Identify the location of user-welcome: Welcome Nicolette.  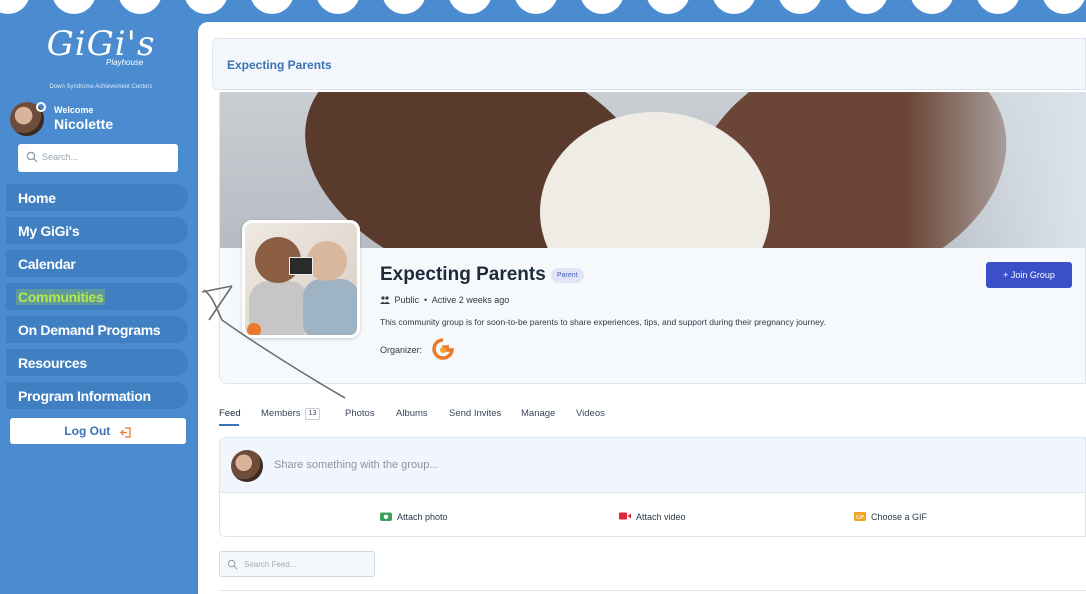
(100, 120).